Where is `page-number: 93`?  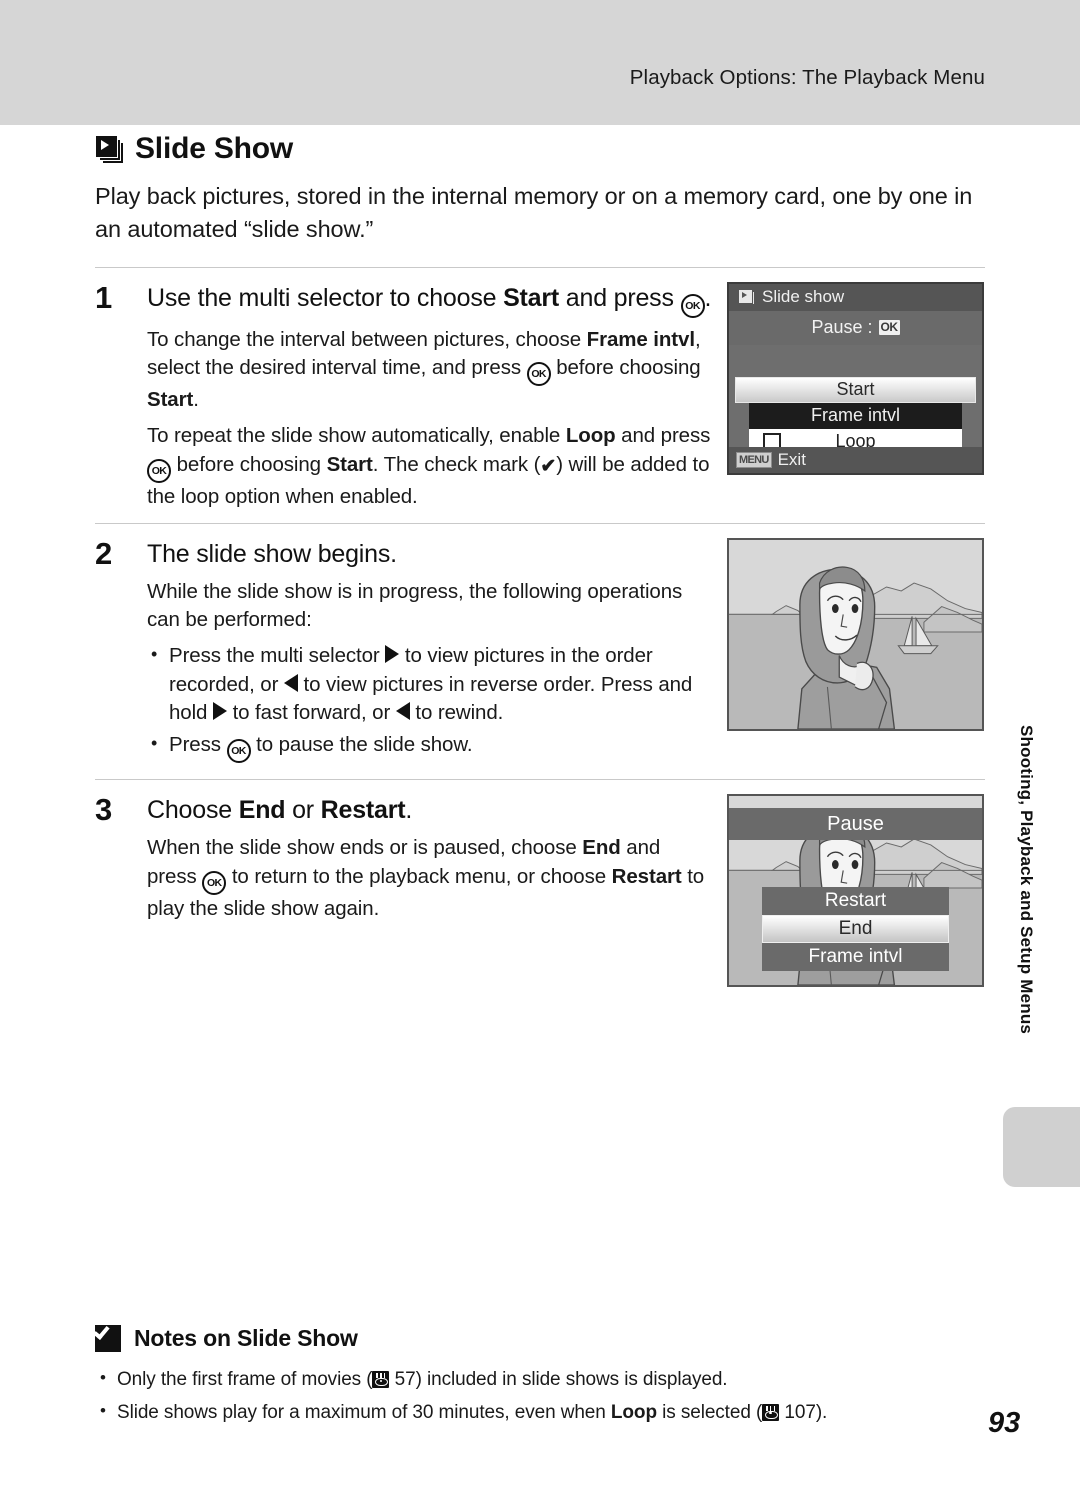 page-number: 93 is located at coordinates (1004, 1423).